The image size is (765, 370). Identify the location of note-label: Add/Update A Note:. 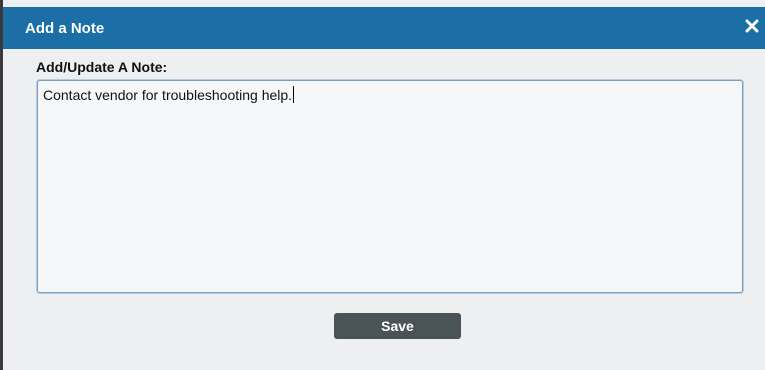
(102, 67).